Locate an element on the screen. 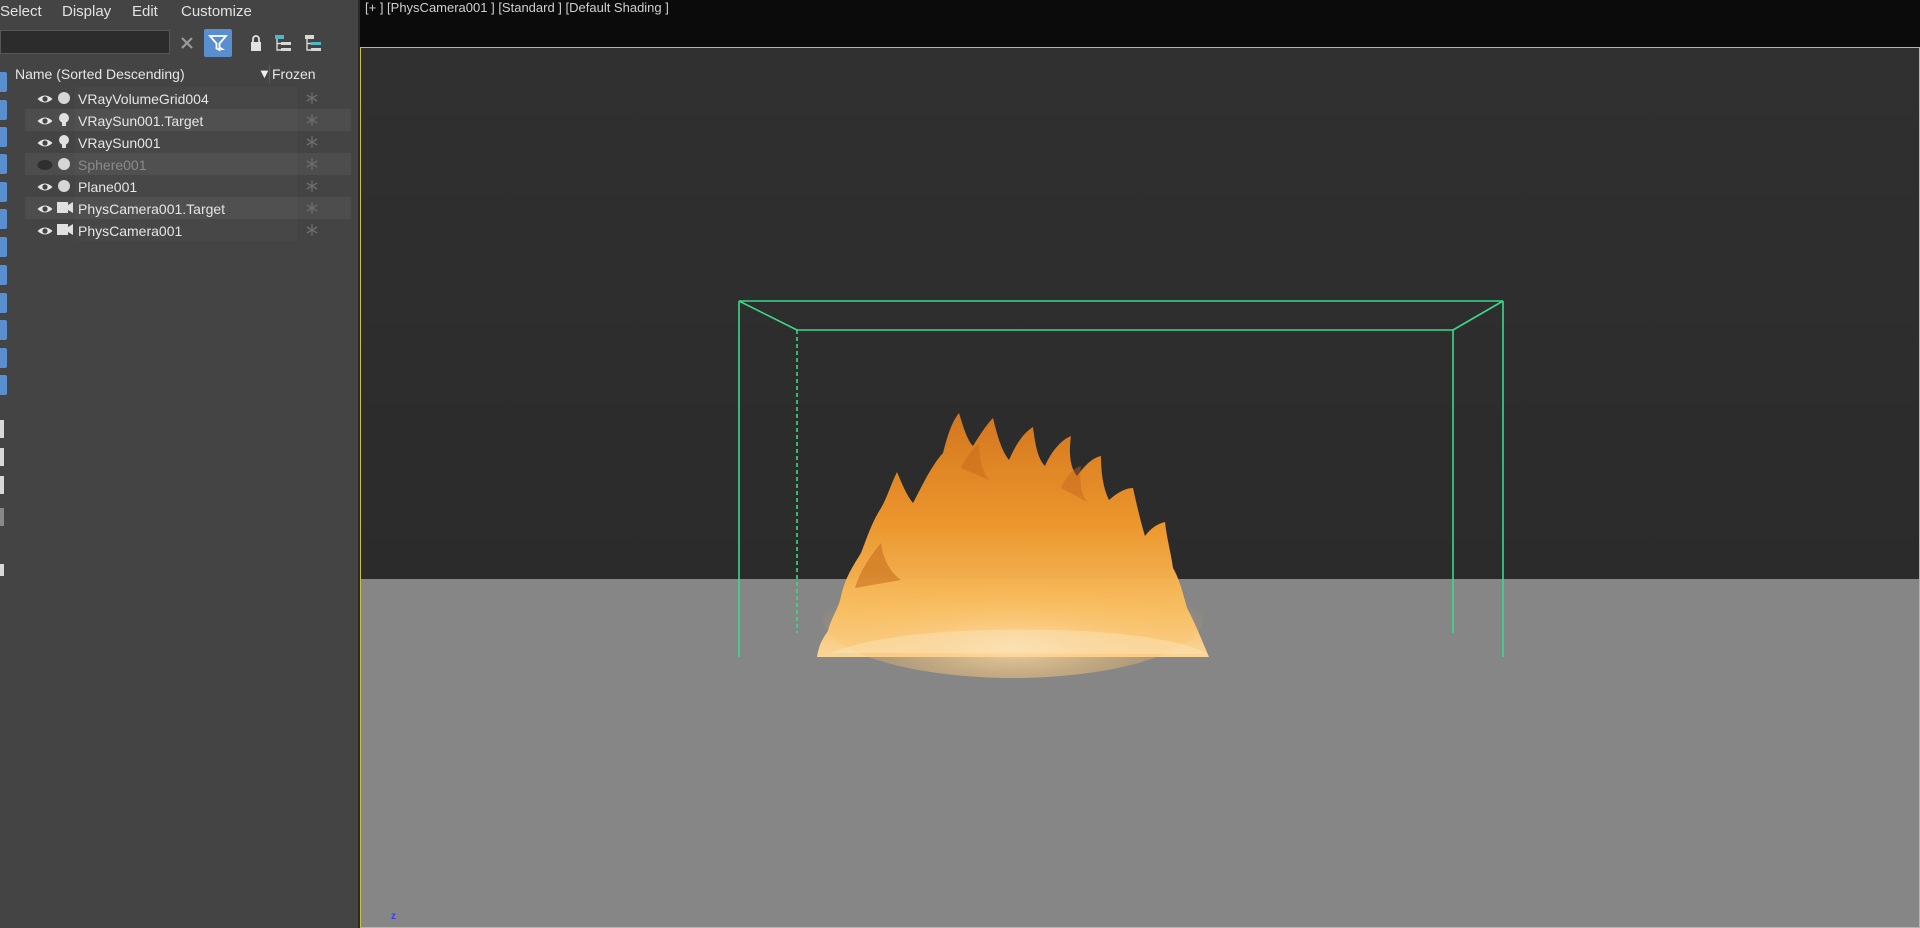 The width and height of the screenshot is (1920, 928). list-item-label: VRayVolumeGrid004 is located at coordinates (143, 99).